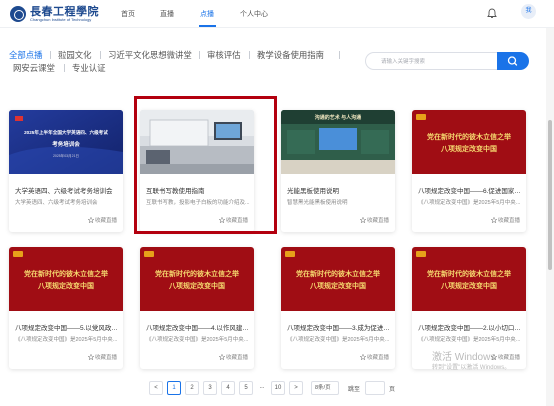 This screenshot has width=554, height=406. I want to click on search-placeholder: 请输入关键字搜索, so click(403, 62).